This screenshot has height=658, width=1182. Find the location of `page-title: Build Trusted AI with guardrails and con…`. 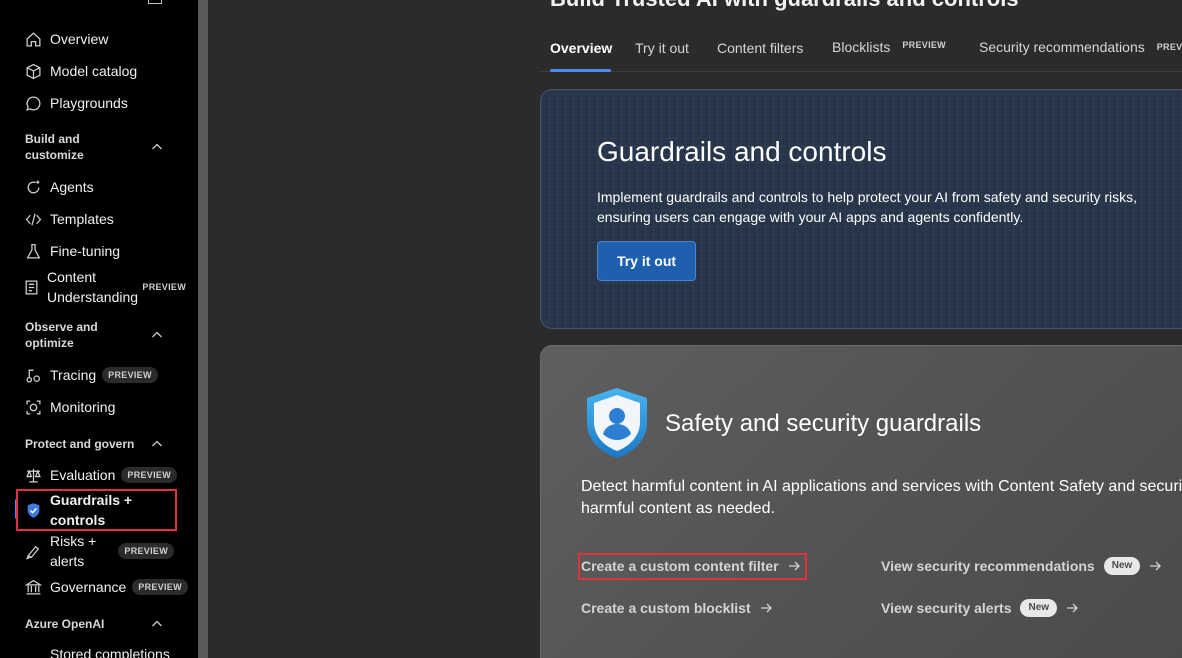

page-title: Build Trusted AI with guardrails and con… is located at coordinates (784, 6).